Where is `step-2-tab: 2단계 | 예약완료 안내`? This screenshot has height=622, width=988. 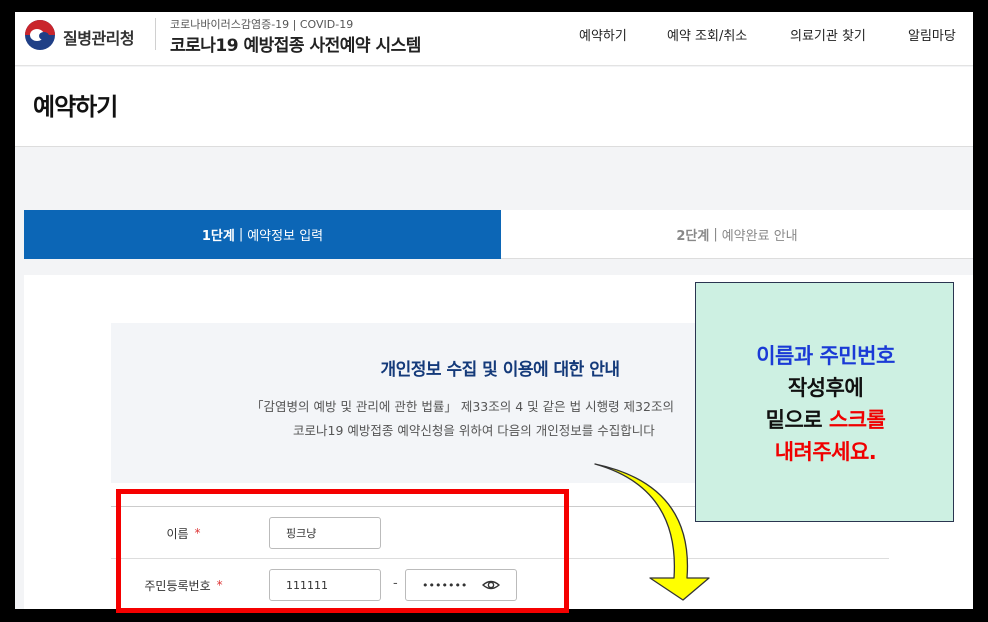
step-2-tab: 2단계 | 예약완료 안내 is located at coordinates (737, 234).